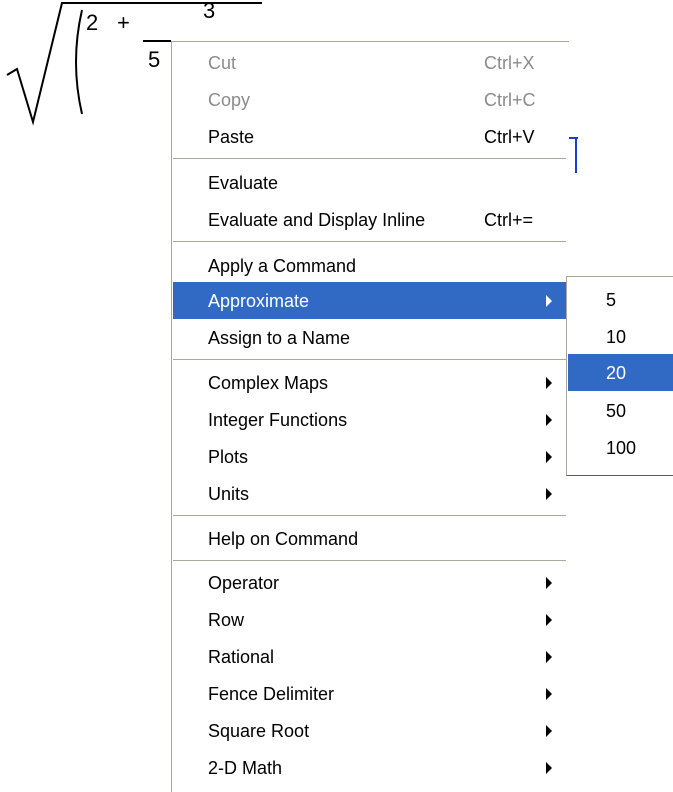  What do you see at coordinates (283, 539) in the screenshot?
I see `menu-item-label: Help on Command` at bounding box center [283, 539].